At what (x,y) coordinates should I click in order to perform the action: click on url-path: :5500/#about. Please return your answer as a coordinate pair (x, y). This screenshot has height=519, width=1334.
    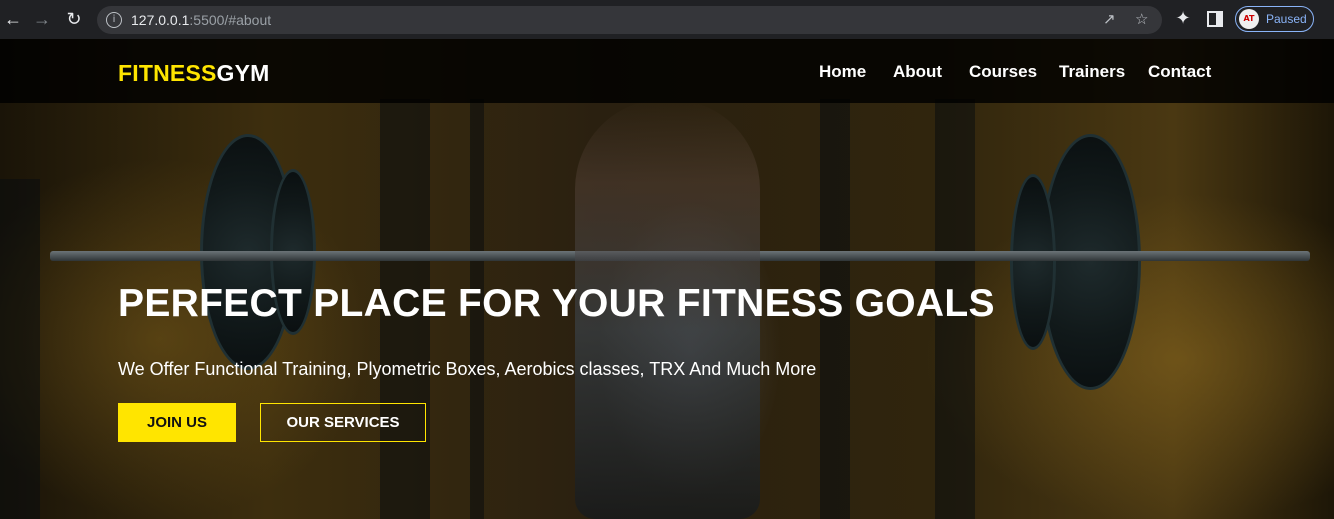
    Looking at the image, I should click on (230, 20).